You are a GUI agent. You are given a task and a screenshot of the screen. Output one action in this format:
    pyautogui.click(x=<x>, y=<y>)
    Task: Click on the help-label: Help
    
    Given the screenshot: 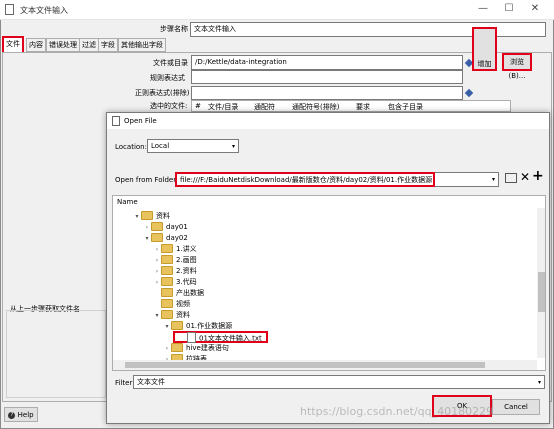 What is the action you would take?
    pyautogui.click(x=25, y=415)
    